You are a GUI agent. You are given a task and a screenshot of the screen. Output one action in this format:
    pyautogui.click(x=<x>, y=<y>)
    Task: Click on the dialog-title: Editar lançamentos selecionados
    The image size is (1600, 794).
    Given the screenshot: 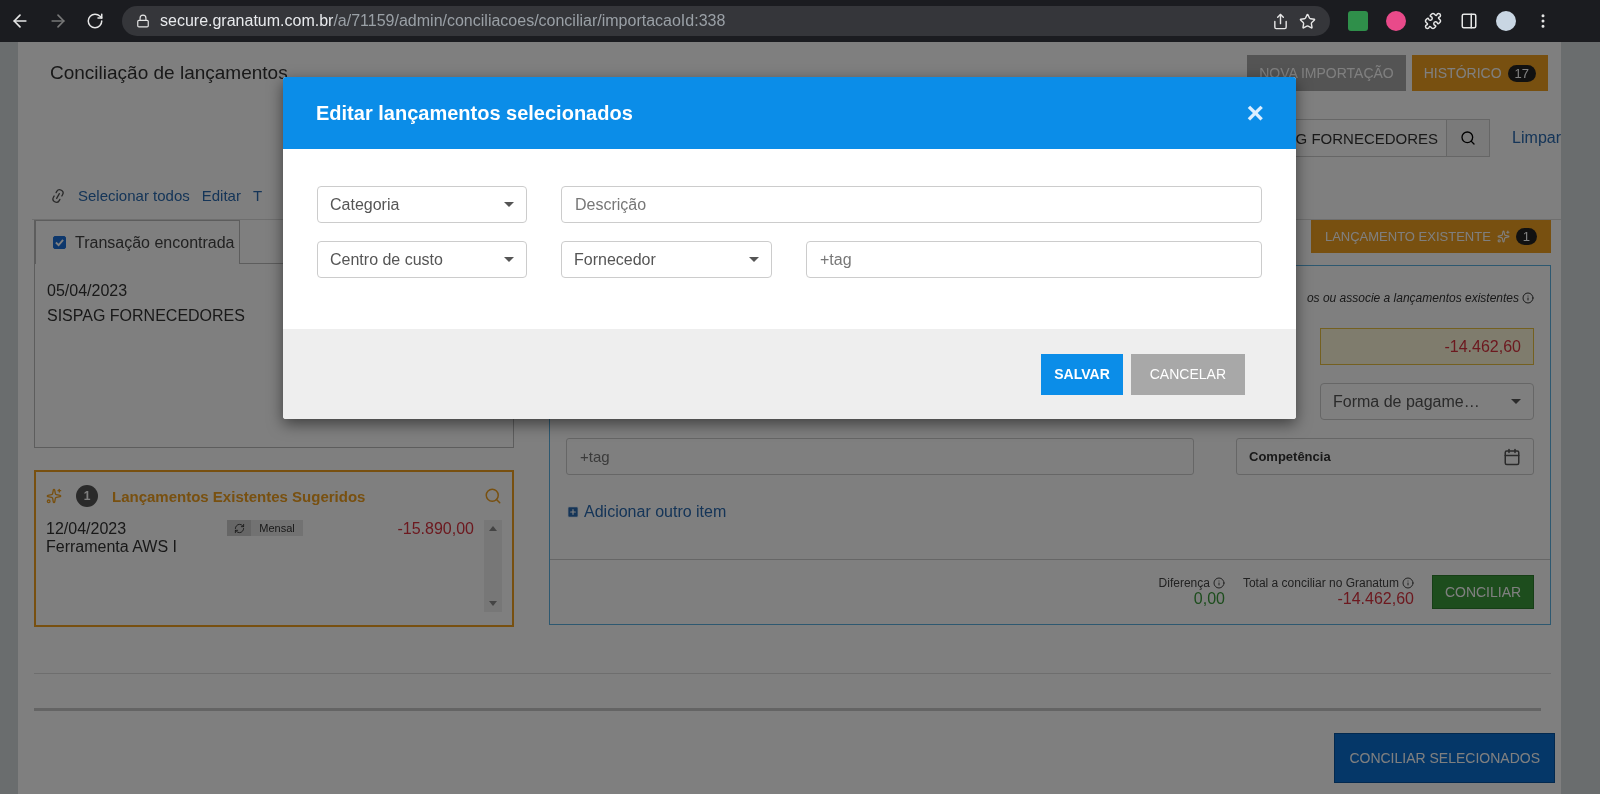 What is the action you would take?
    pyautogui.click(x=474, y=113)
    